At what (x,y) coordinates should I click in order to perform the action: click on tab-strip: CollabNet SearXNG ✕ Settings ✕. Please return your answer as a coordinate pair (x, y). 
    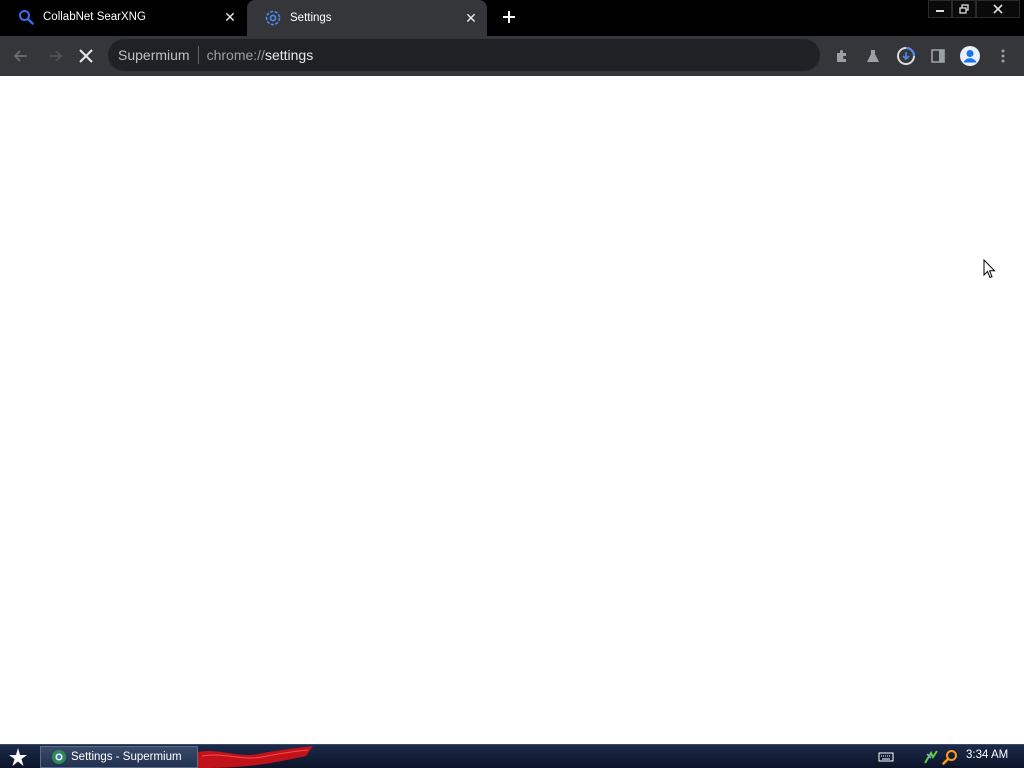
    Looking at the image, I should click on (512, 18).